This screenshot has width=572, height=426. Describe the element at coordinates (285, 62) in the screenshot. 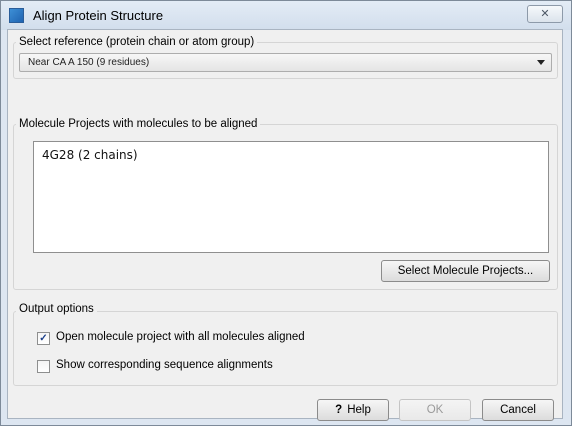

I see `reference-select: Near CA A 150 (9 residues)` at that location.